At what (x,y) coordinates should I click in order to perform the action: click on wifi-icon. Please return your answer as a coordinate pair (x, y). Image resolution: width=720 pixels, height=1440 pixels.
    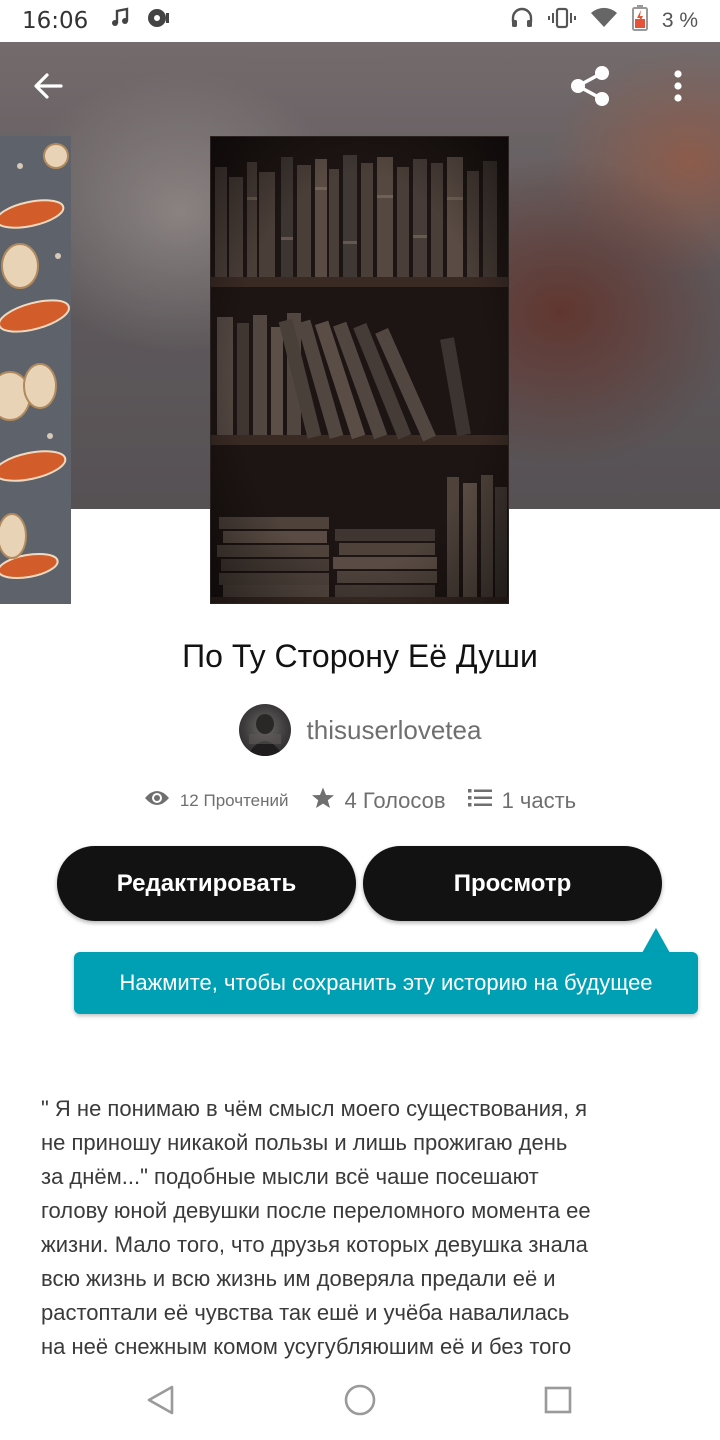
    Looking at the image, I should click on (604, 21).